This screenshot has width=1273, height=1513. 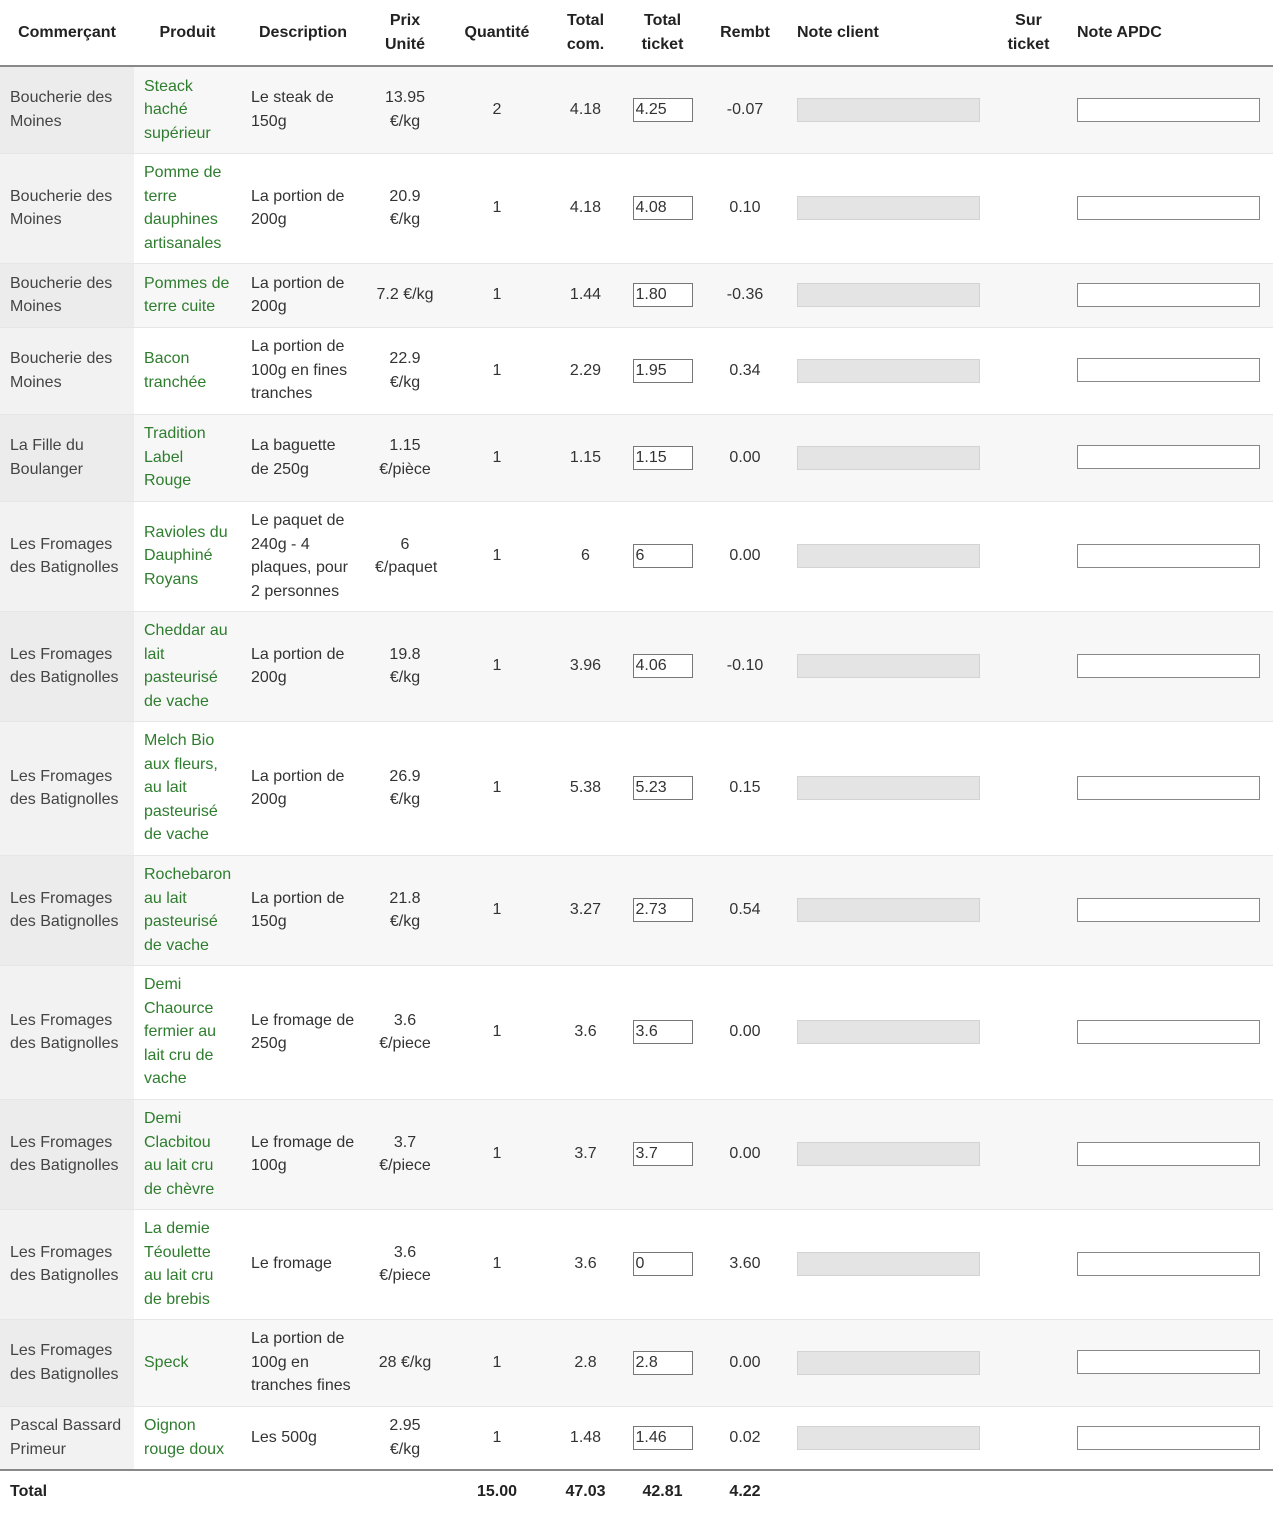 What do you see at coordinates (303, 666) in the screenshot?
I see `cell-description: La portion de 200g` at bounding box center [303, 666].